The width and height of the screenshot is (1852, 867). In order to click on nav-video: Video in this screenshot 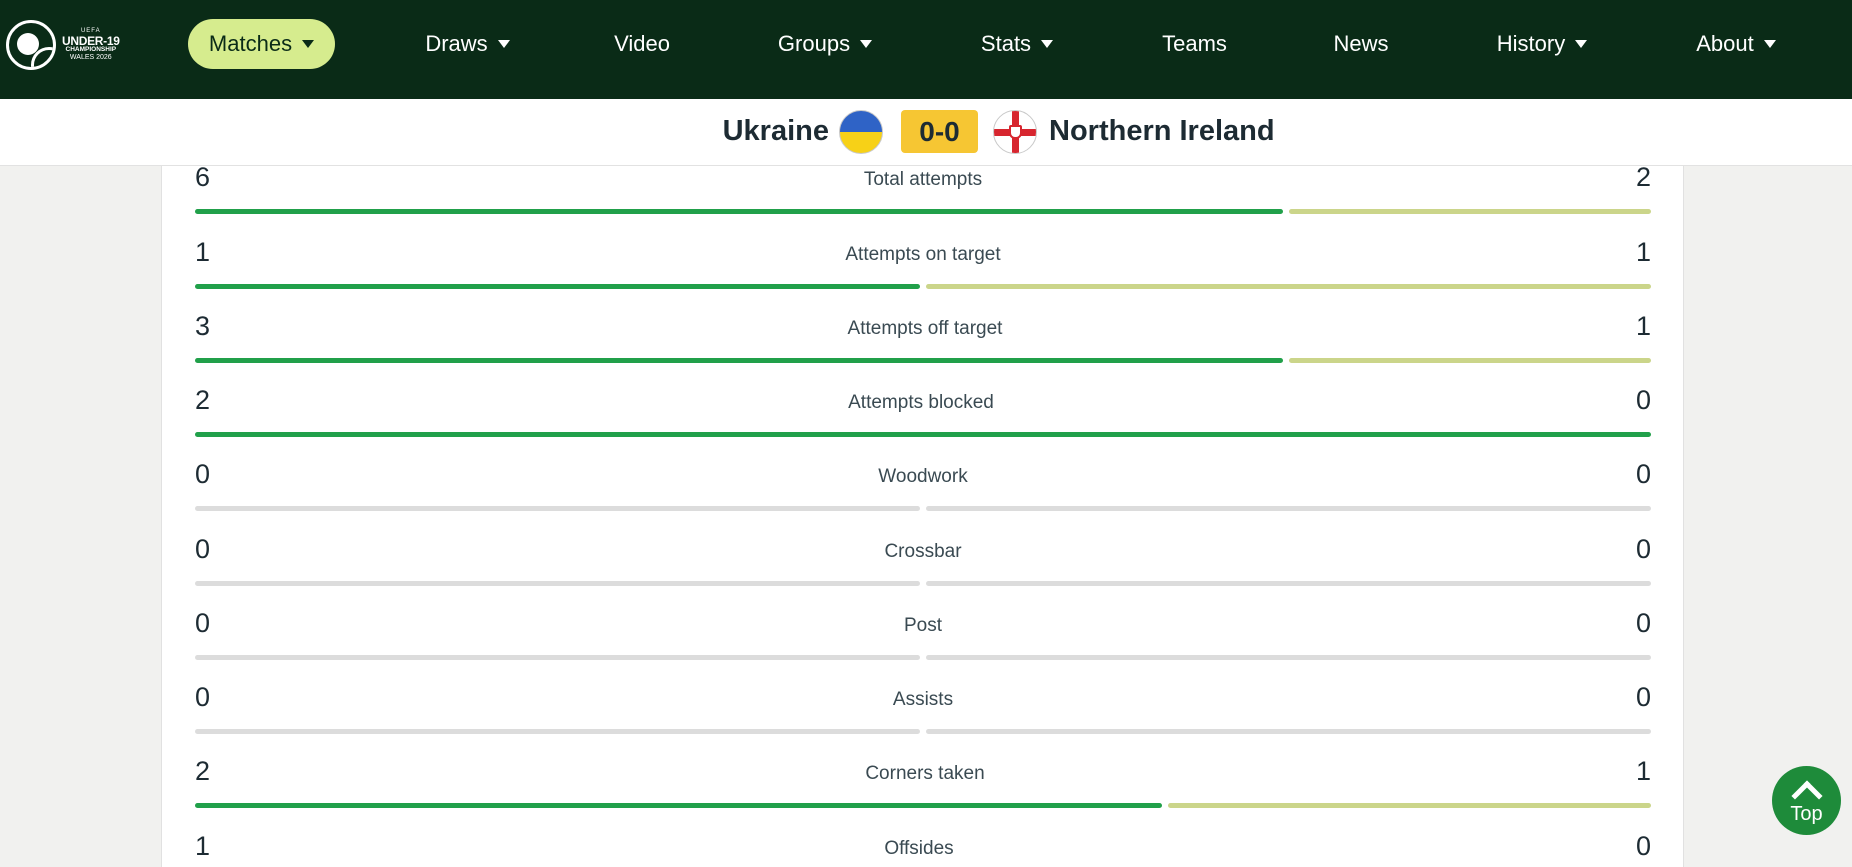, I will do `click(642, 44)`.